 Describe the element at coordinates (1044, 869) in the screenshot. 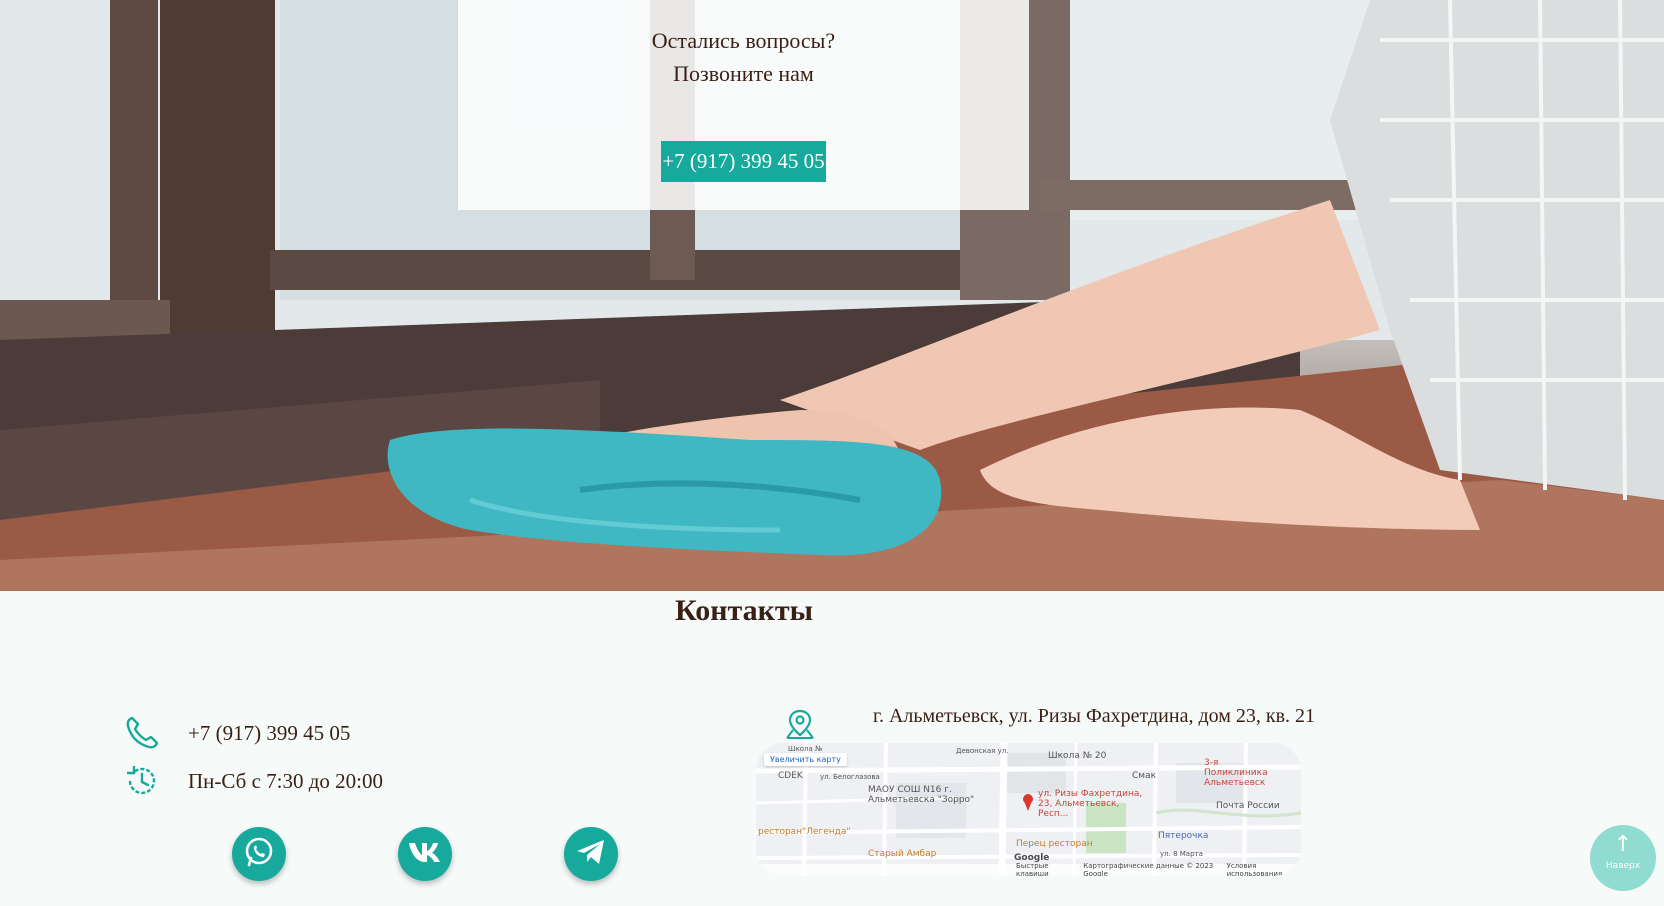

I see `map-shortcuts-link: Быстрые клавиши` at that location.